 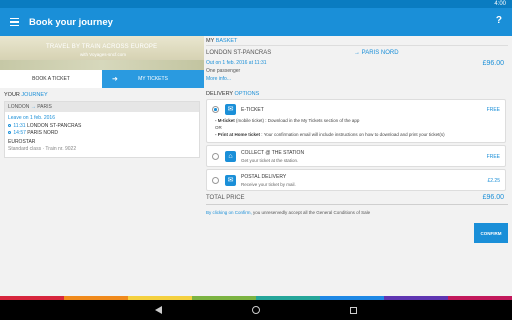 I want to click on help-icon: ?, so click(x=499, y=20).